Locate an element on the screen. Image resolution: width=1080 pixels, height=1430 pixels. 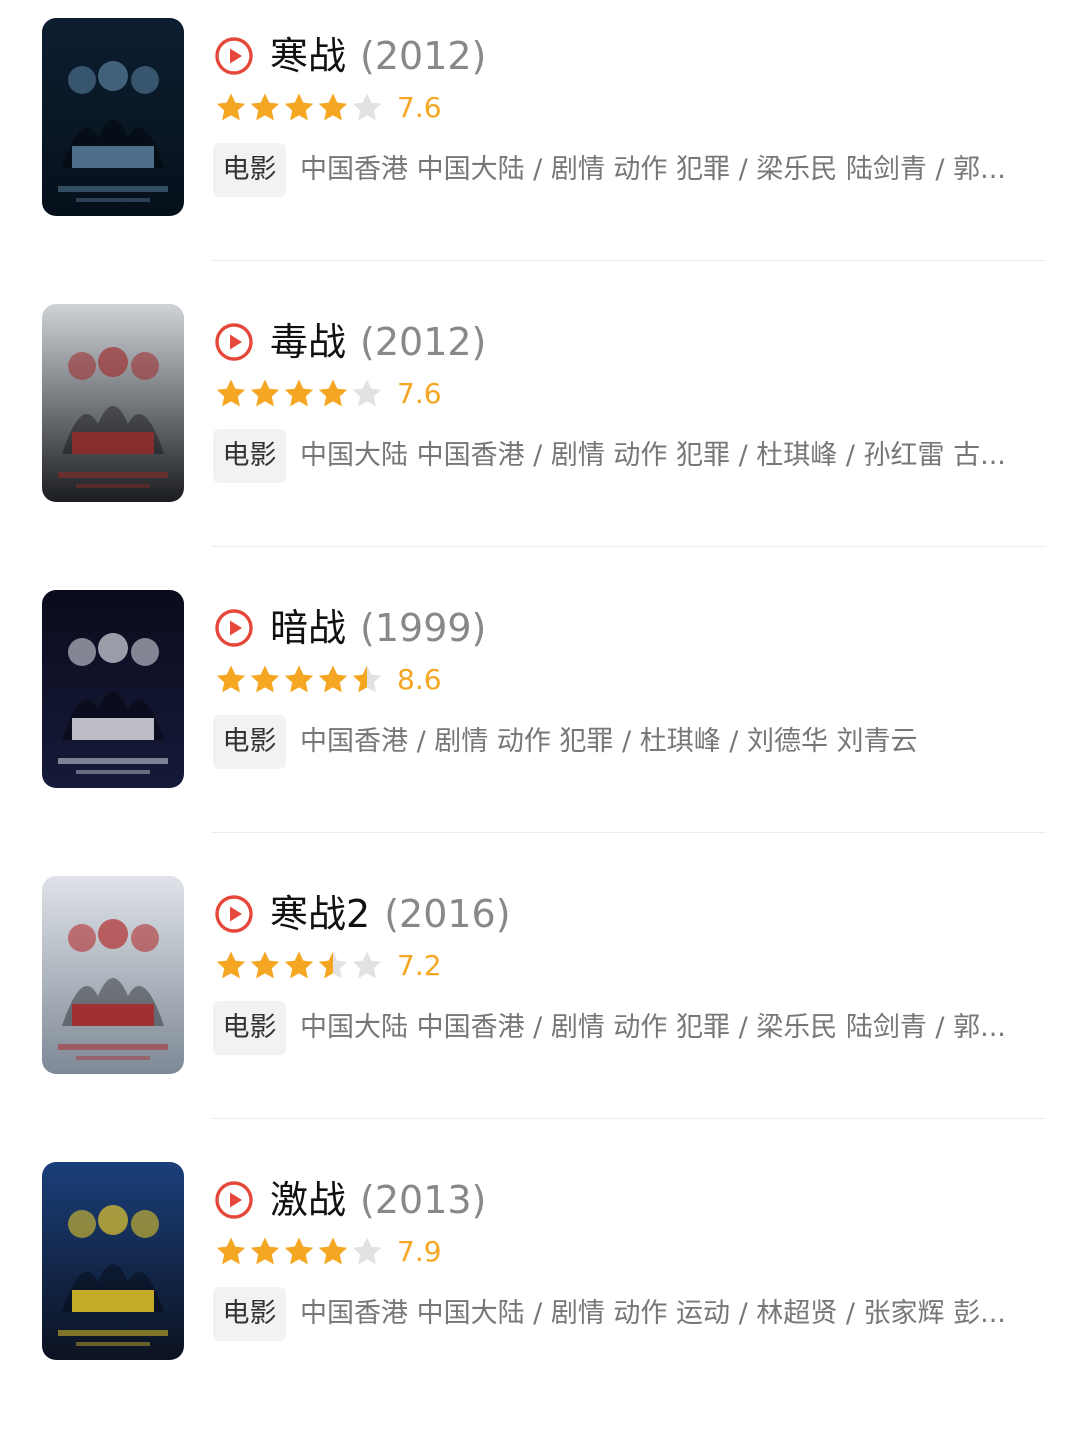
movie-title: 寒战2 (2016) is located at coordinates (390, 914).